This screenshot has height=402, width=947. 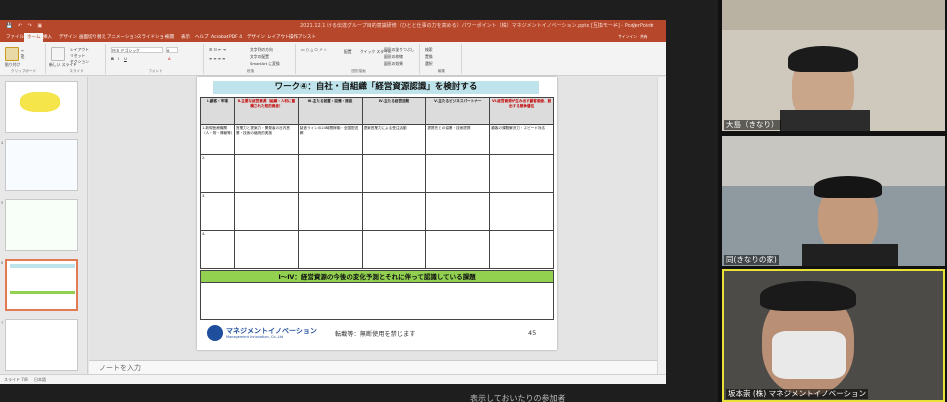 I want to click on smartart-button: SmartArt に変換, so click(x=265, y=64).